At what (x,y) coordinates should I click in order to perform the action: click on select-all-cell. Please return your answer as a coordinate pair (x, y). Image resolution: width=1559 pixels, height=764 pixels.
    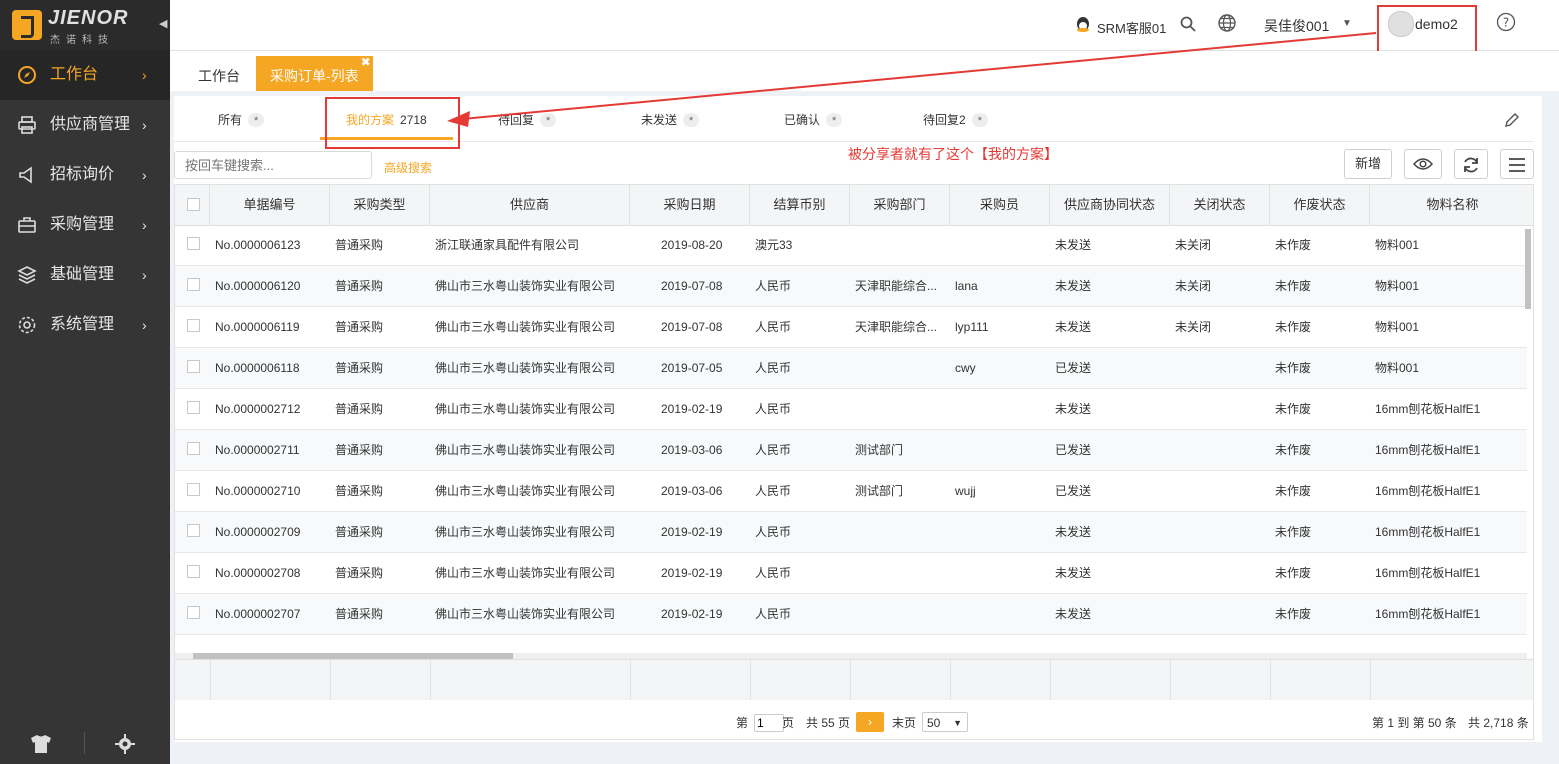
    Looking at the image, I should click on (192, 205).